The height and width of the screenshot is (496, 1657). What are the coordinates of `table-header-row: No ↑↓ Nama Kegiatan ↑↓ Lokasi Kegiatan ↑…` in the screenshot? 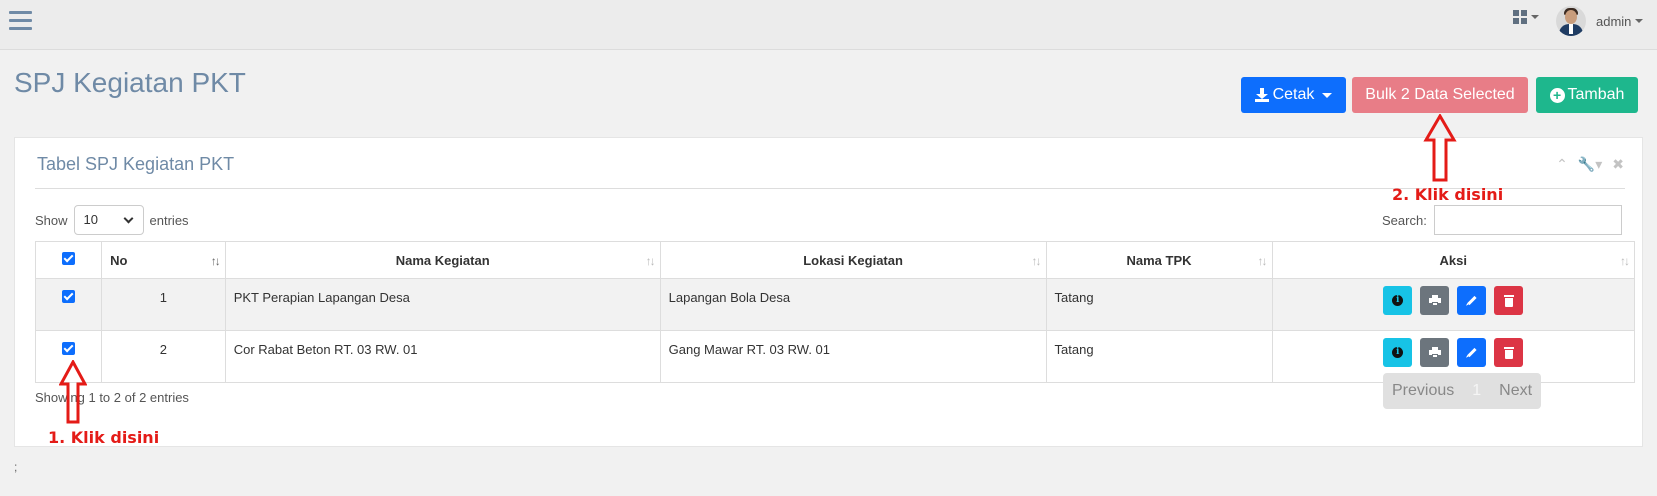 It's located at (835, 260).